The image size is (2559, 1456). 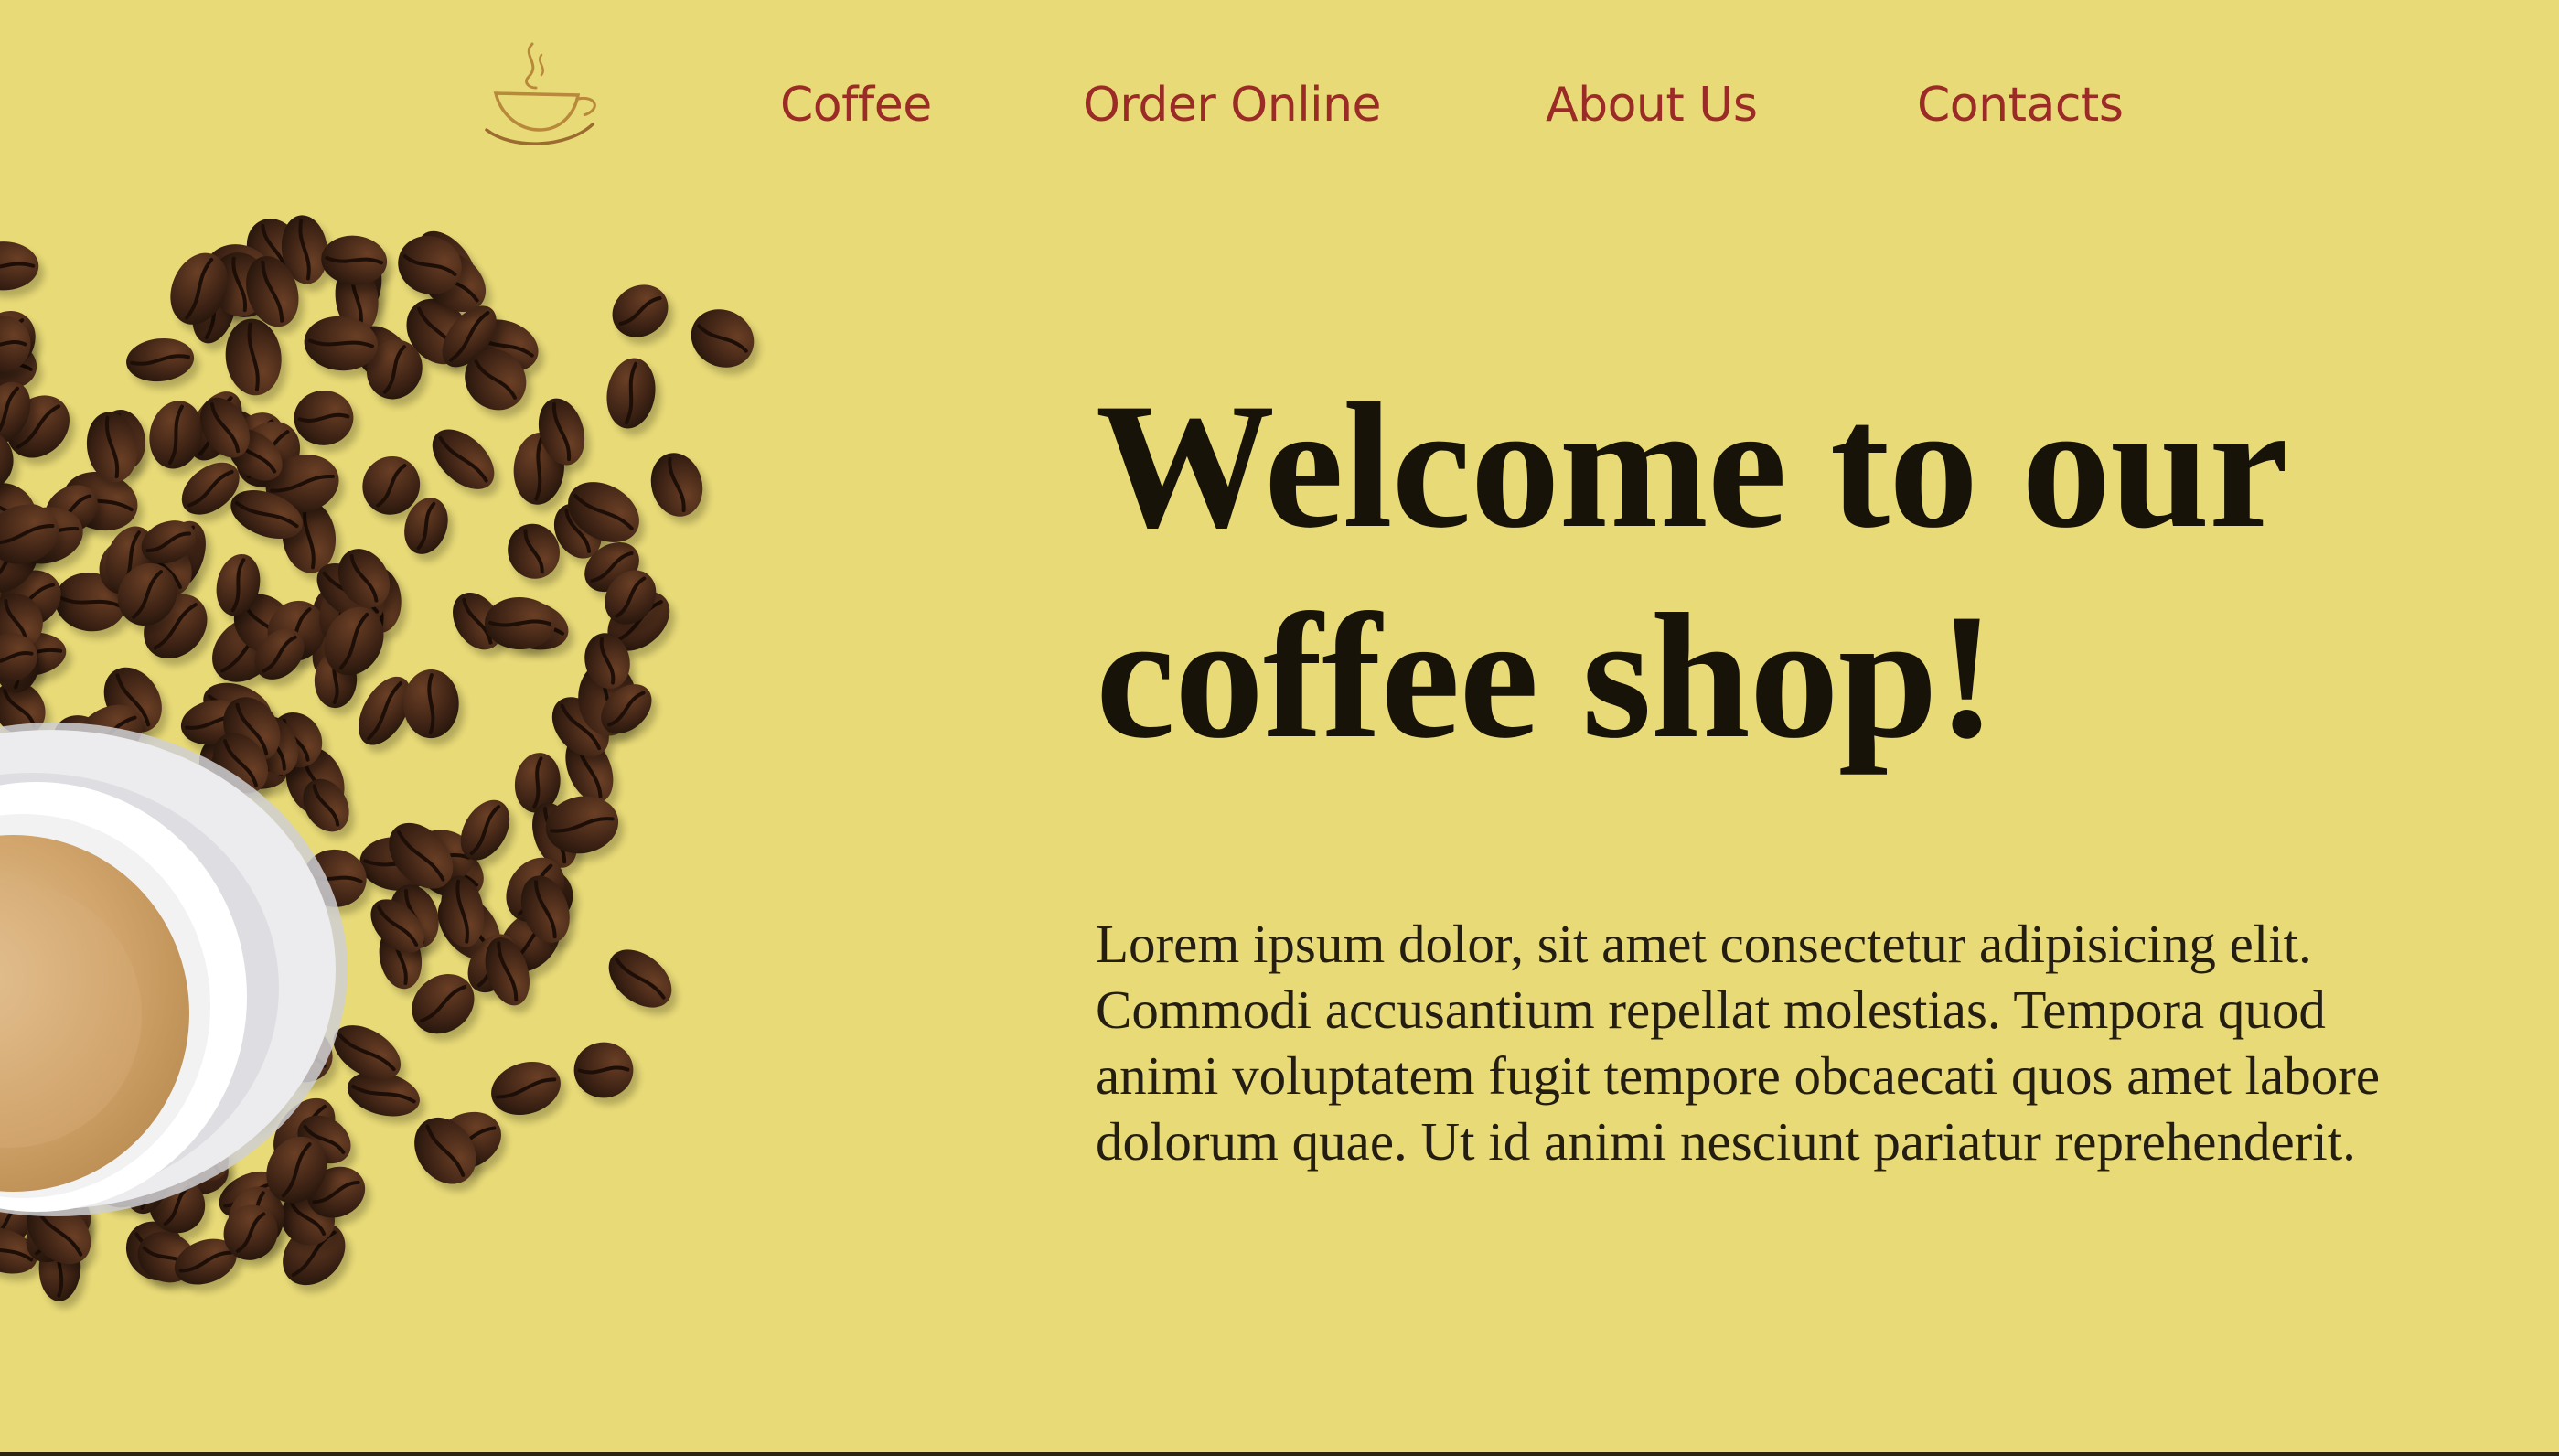 I want to click on nav-link-coffee: Coffee, so click(x=856, y=105).